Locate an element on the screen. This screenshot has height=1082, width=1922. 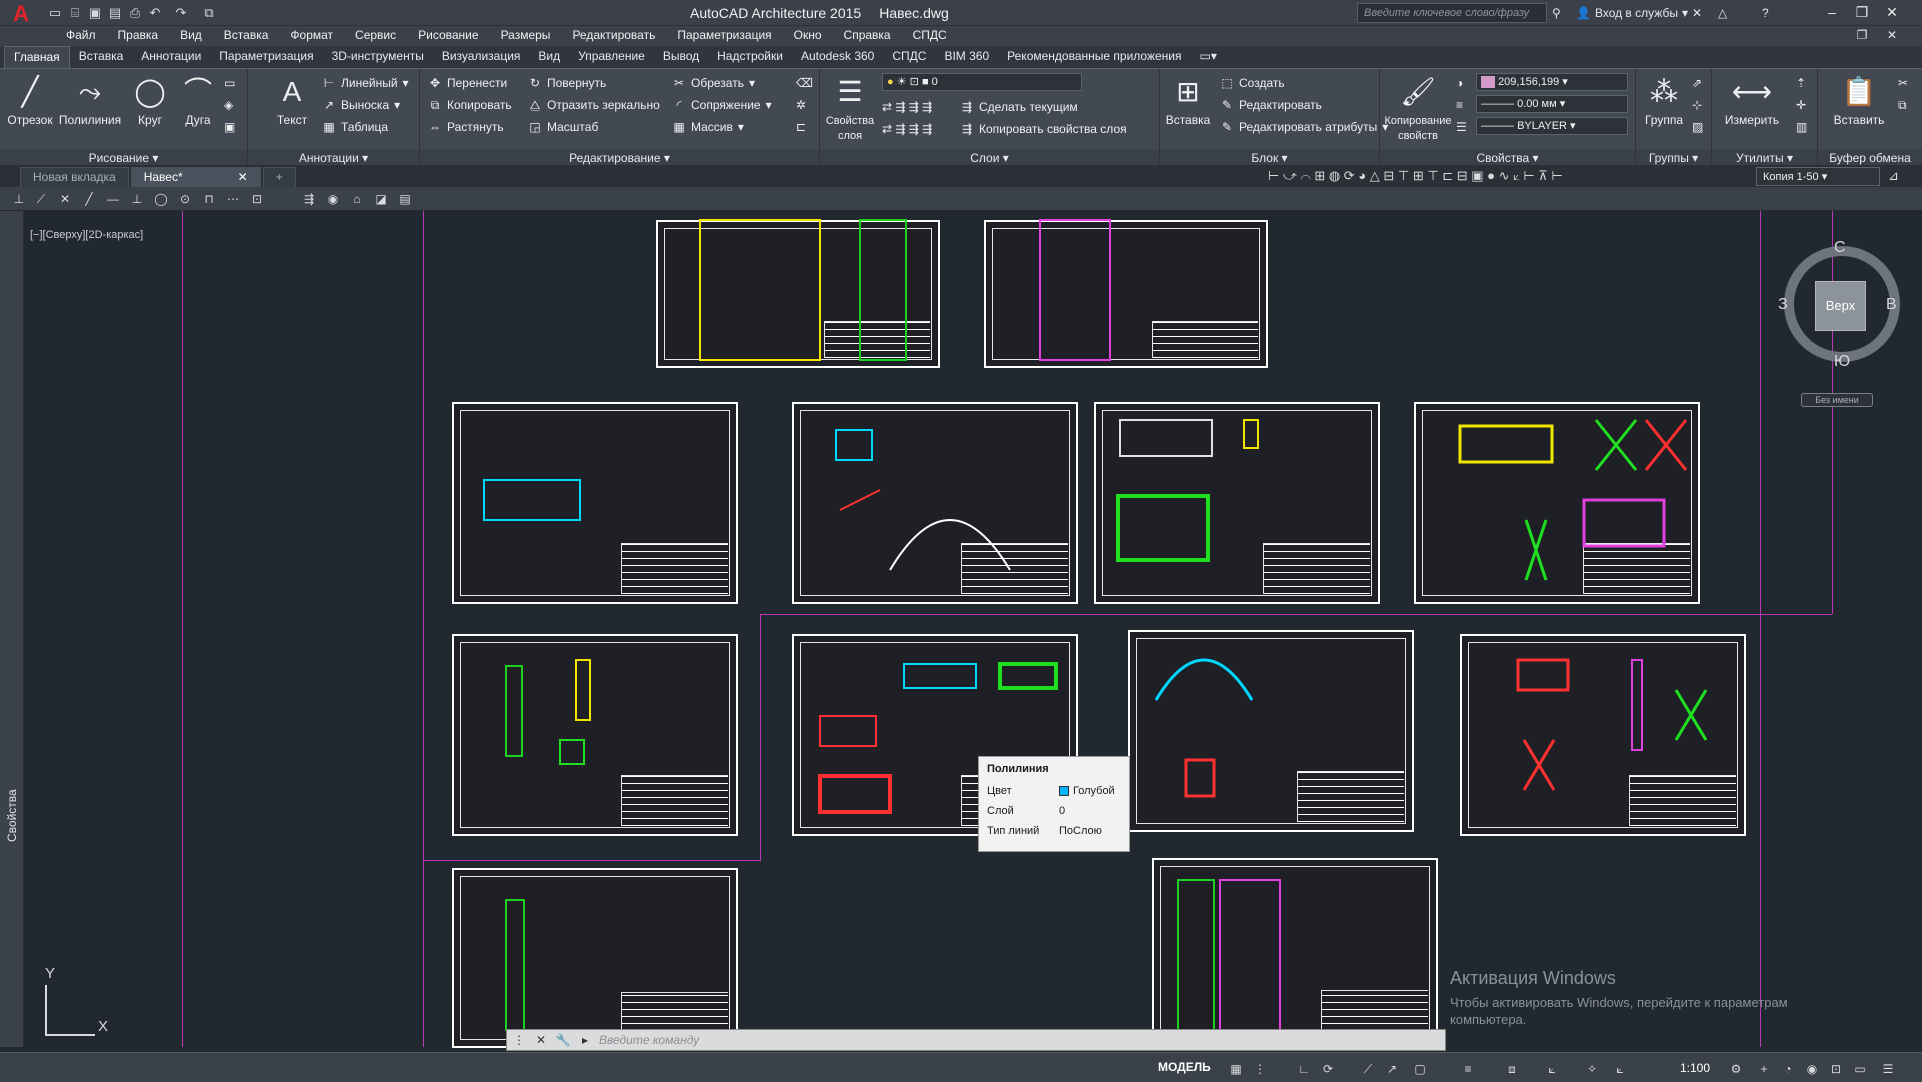
isodraft-icon: ⟋ is located at coordinates (1368, 1069).